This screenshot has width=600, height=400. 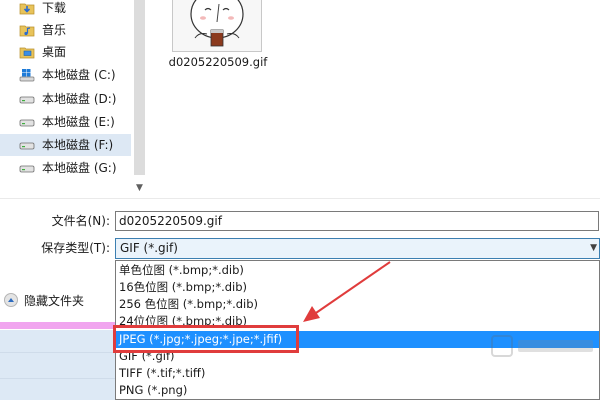 What do you see at coordinates (79, 75) in the screenshot?
I see `nav-item-label: 本地磁盘 (C:)` at bounding box center [79, 75].